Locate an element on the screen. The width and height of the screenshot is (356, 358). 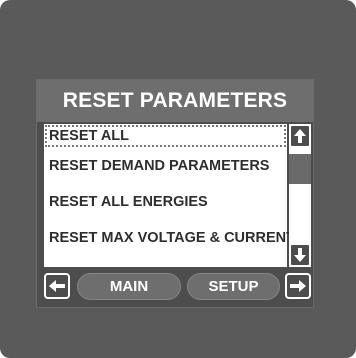
main-button: MAIN is located at coordinates (129, 286).